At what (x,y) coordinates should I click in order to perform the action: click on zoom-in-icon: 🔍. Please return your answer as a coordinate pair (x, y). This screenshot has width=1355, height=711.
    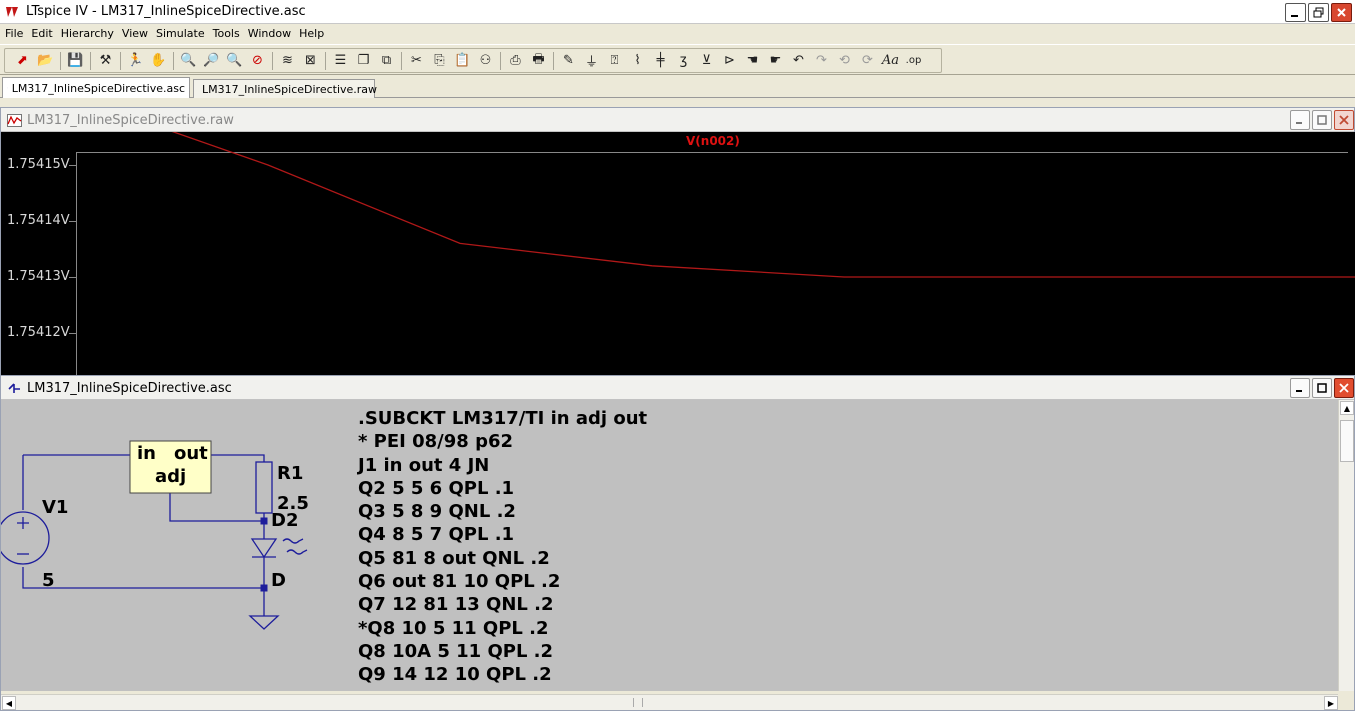
    Looking at the image, I should click on (188, 60).